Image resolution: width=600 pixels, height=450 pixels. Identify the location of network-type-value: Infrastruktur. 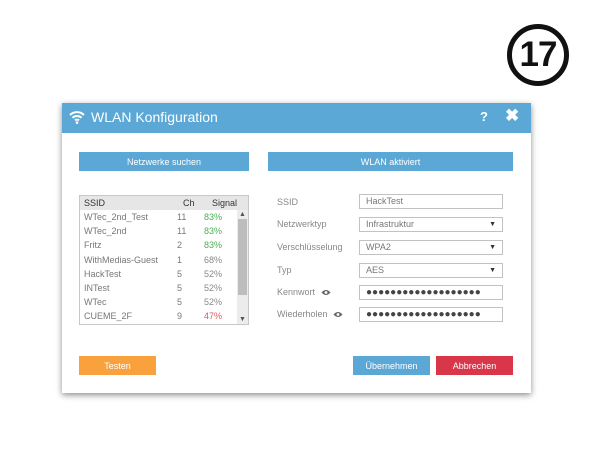
(390, 224).